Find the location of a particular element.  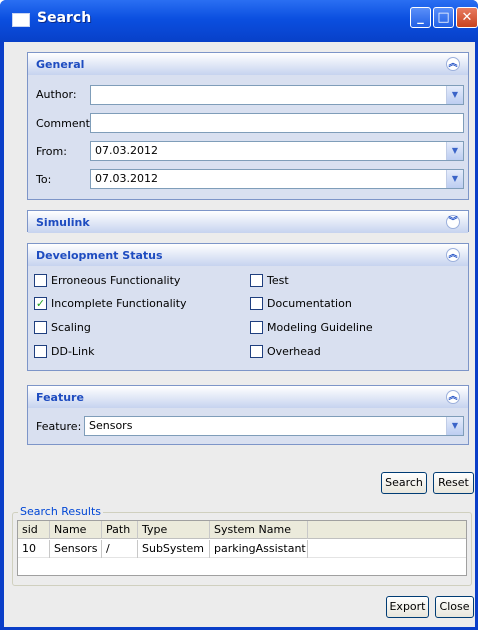

incomplete-functionality-checkbox: ✓ Incomplete Functionality is located at coordinates (110, 303).